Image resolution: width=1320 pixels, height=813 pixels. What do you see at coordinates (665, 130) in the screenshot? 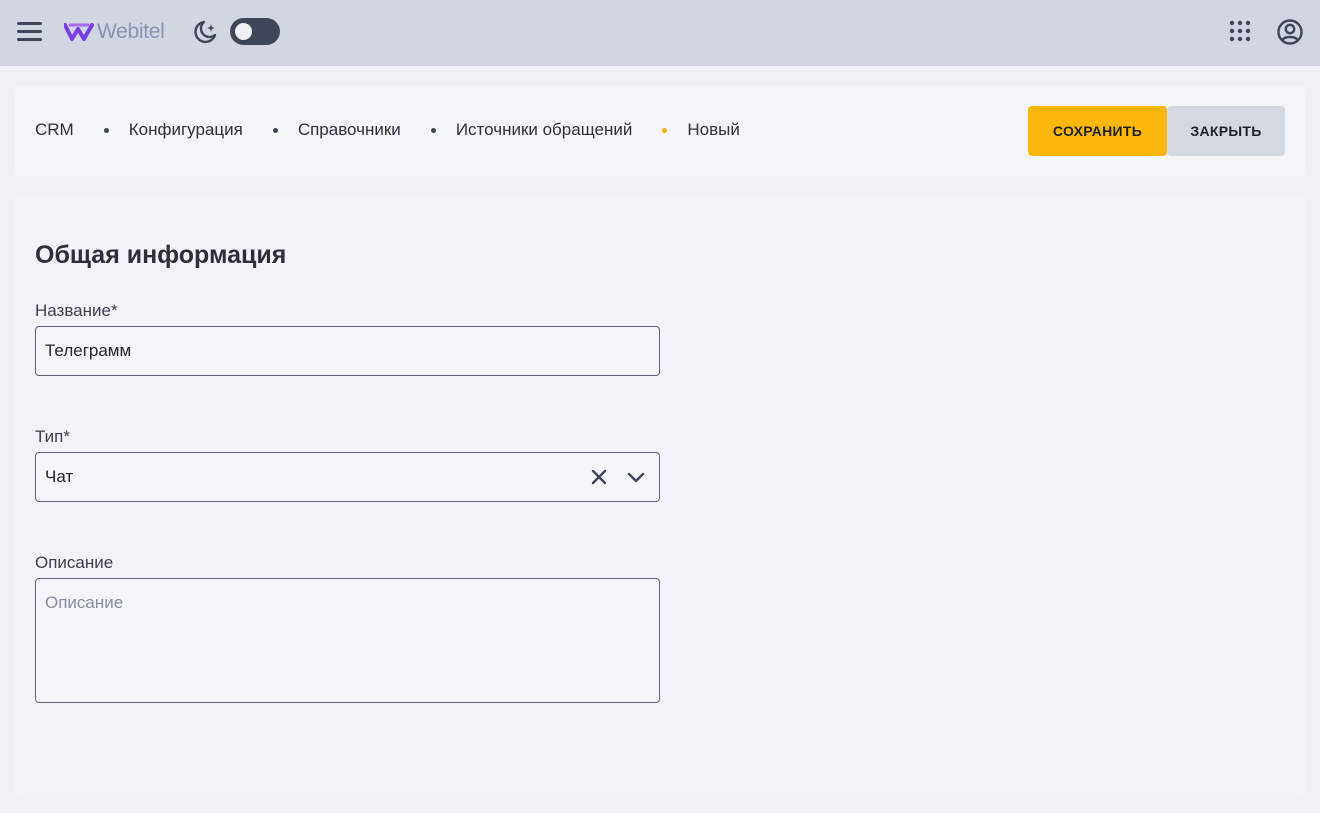
I see `breadcrumb-separator-active` at bounding box center [665, 130].